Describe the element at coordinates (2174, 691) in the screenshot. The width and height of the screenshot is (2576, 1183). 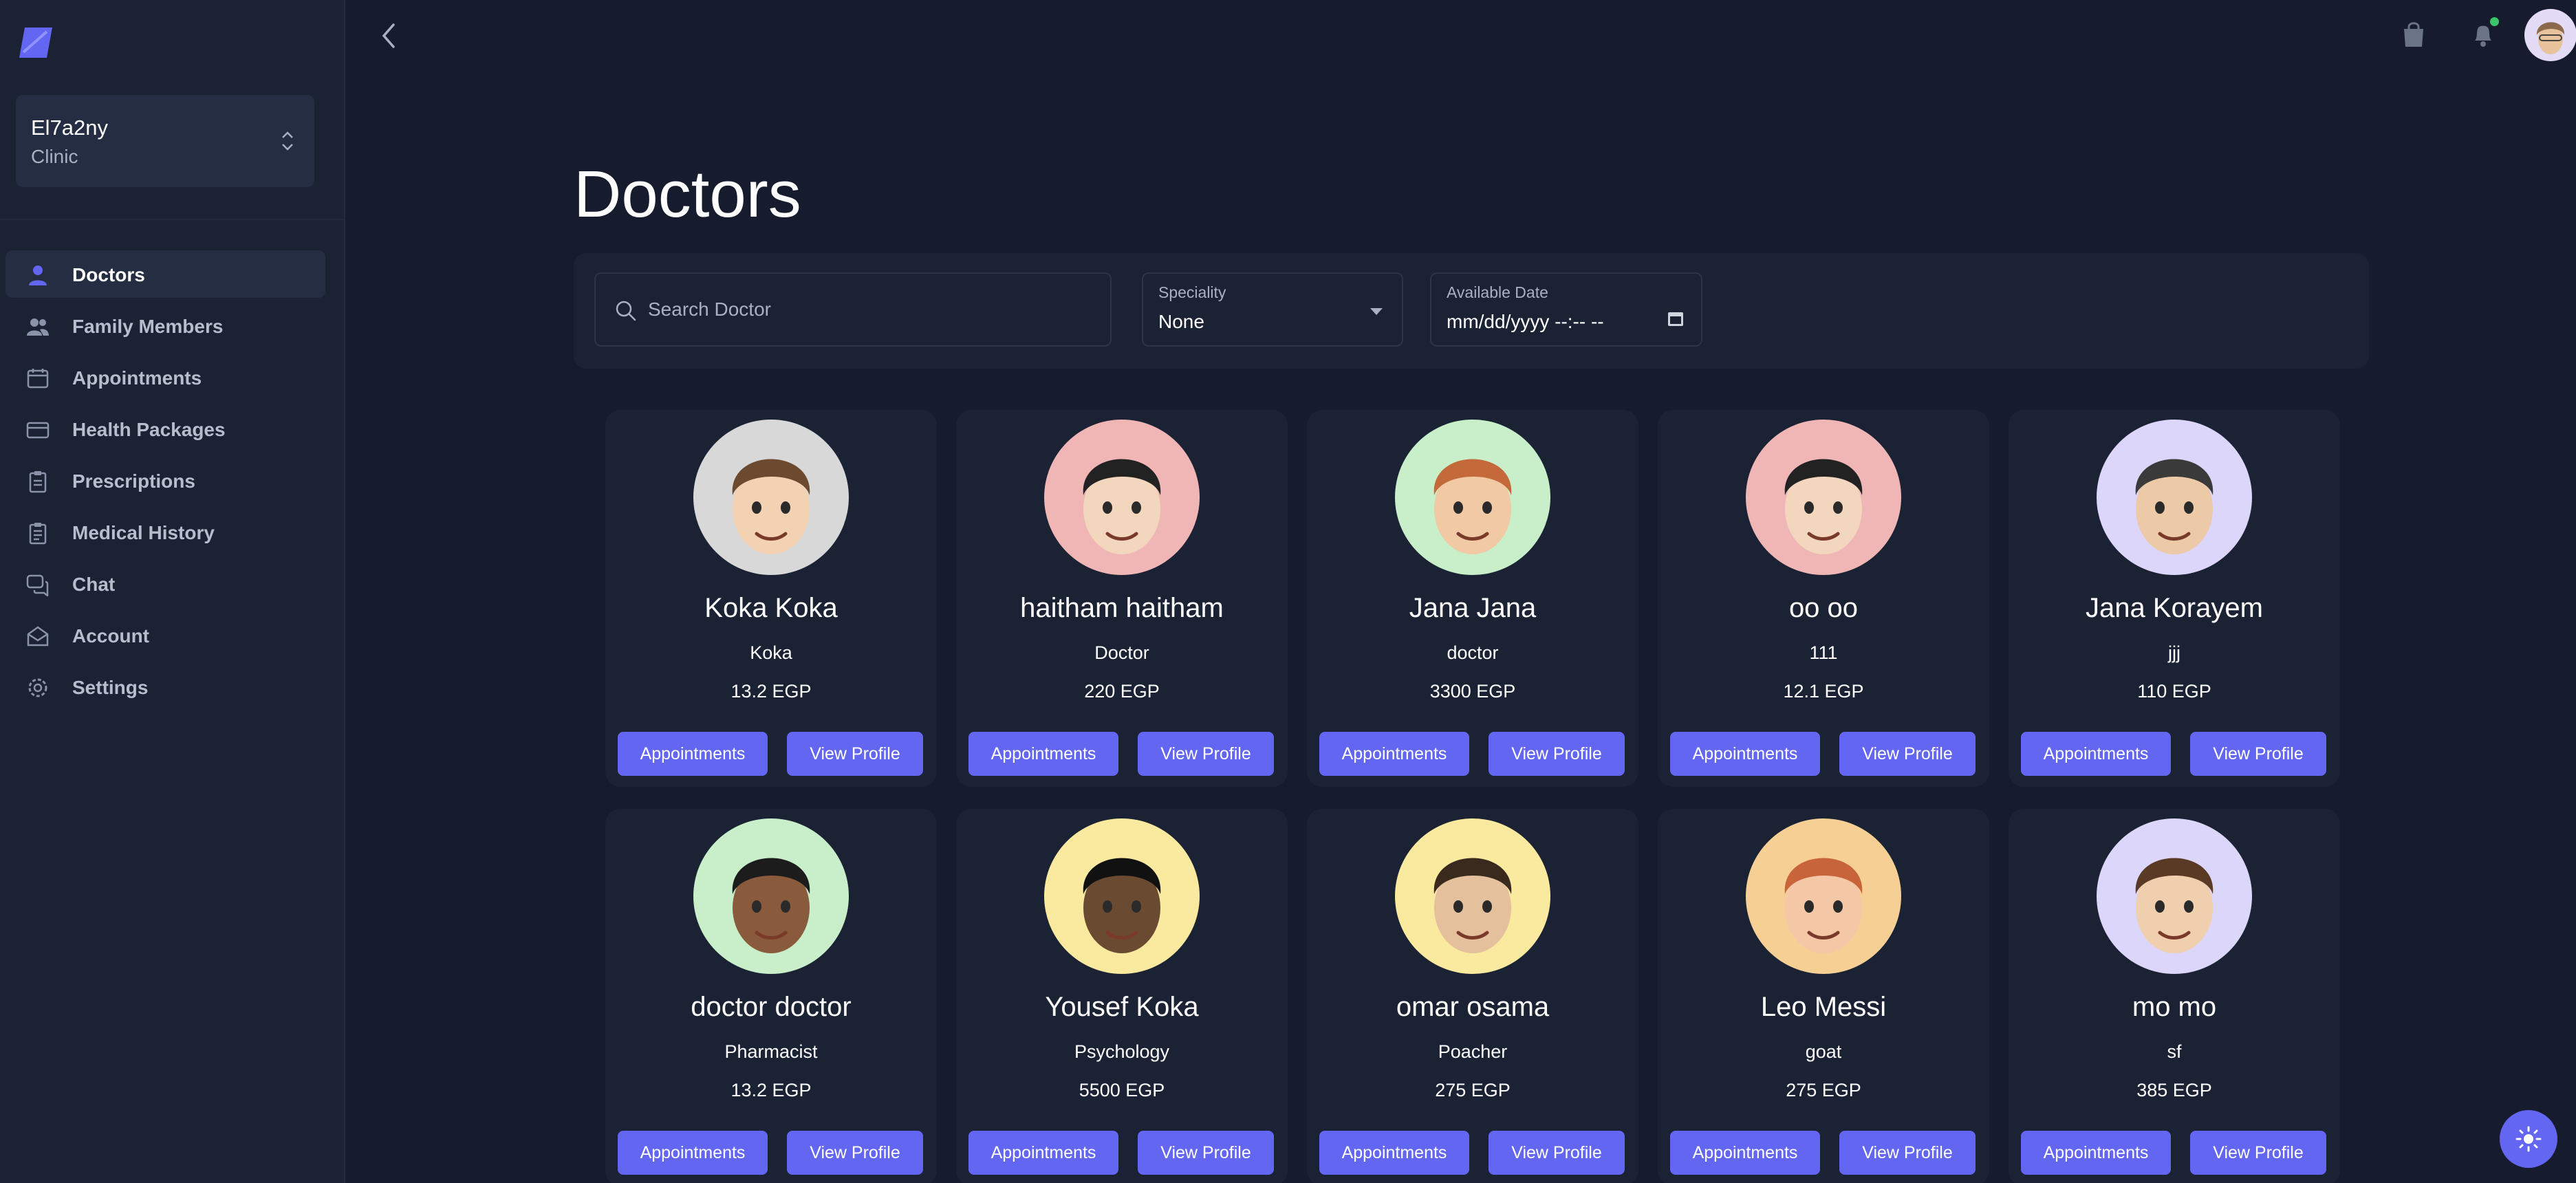
I see `doctor-price: 110 EGP` at that location.